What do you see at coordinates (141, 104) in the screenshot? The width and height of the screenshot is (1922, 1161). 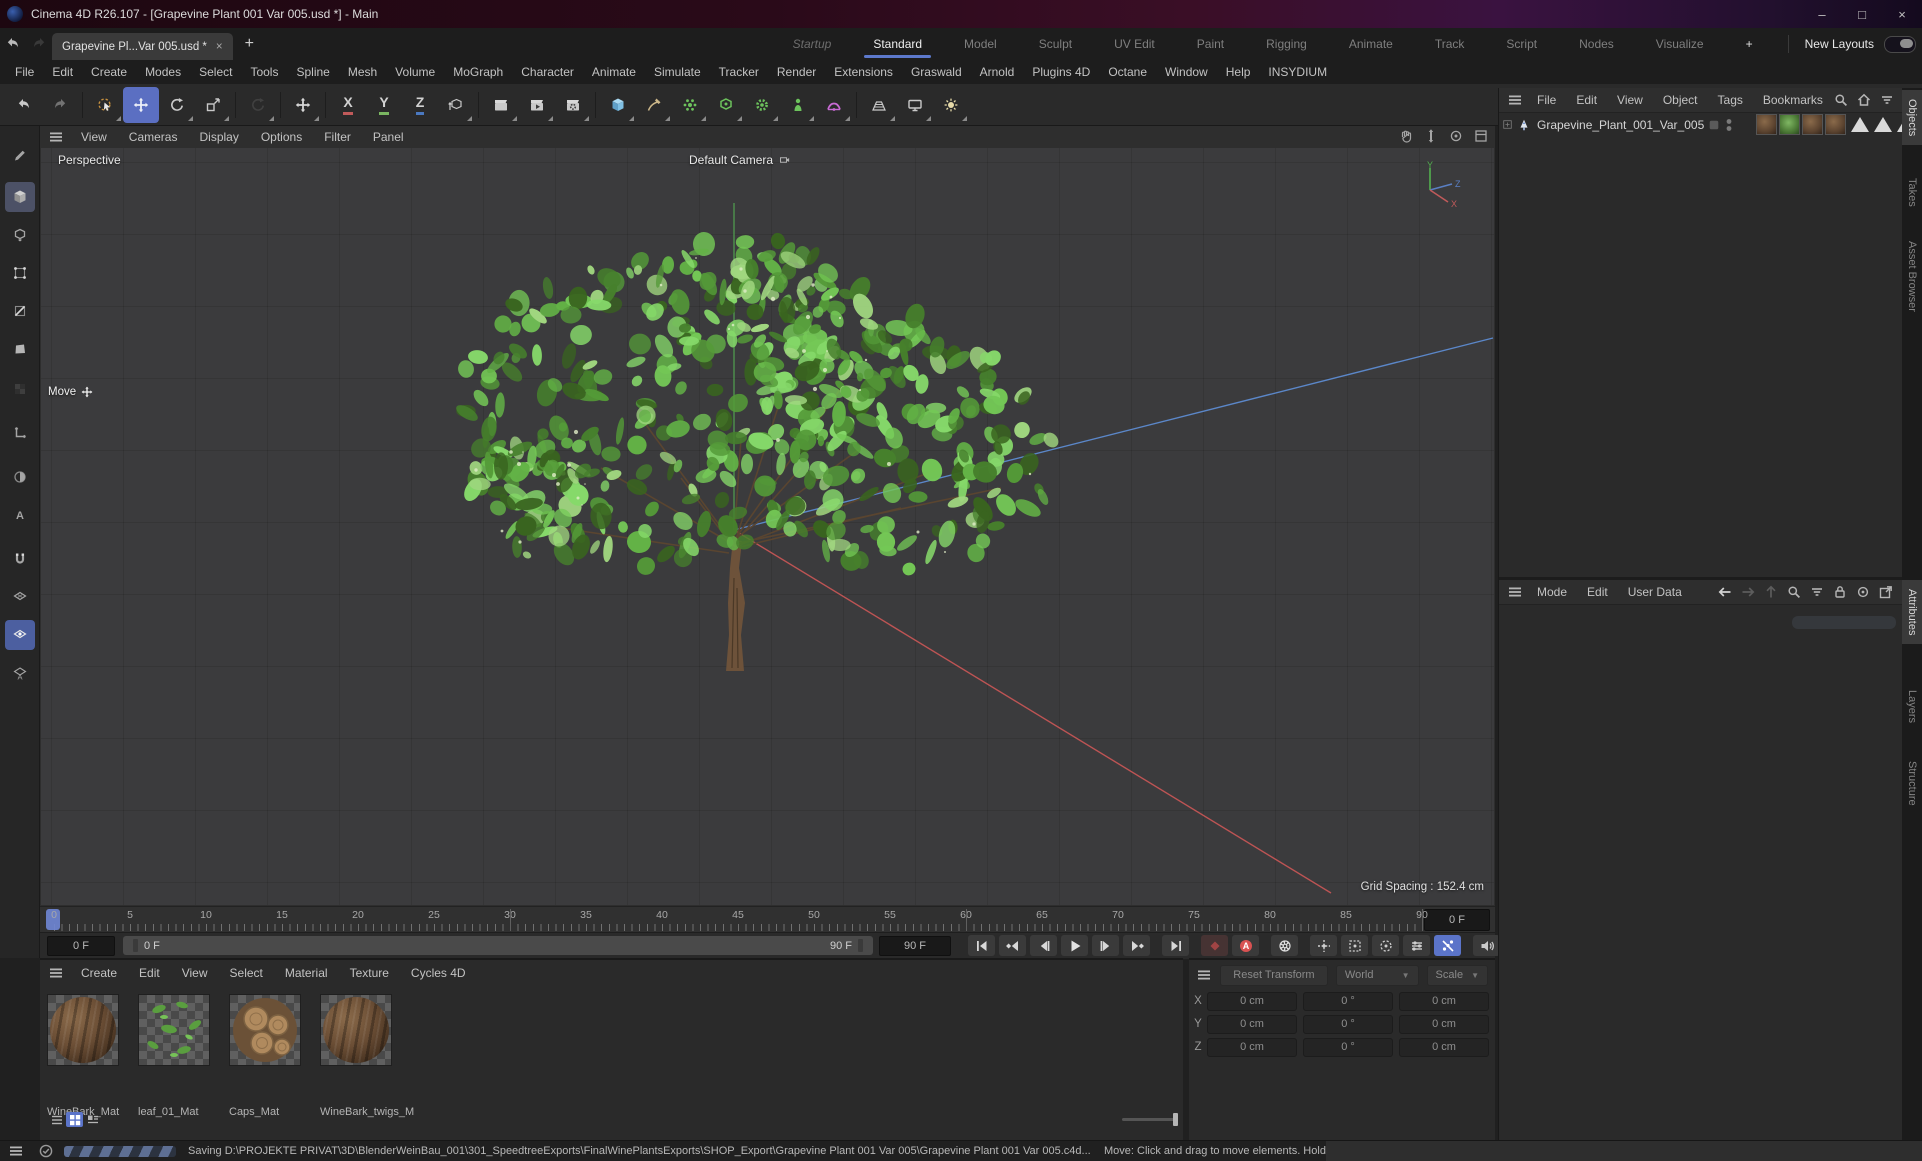 I see `move-tool-button` at bounding box center [141, 104].